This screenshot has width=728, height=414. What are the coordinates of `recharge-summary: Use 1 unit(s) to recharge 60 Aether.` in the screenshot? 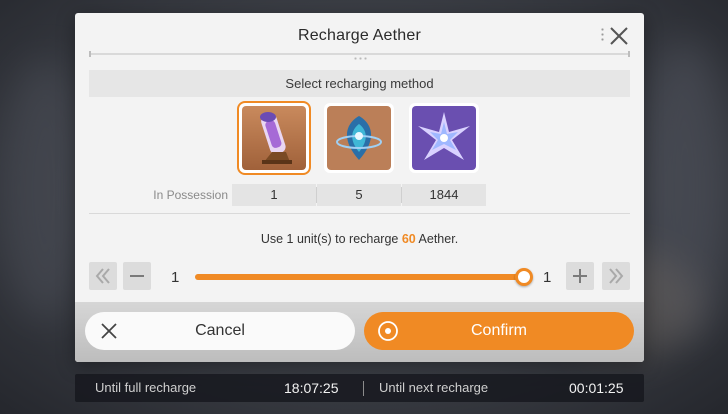 It's located at (359, 239).